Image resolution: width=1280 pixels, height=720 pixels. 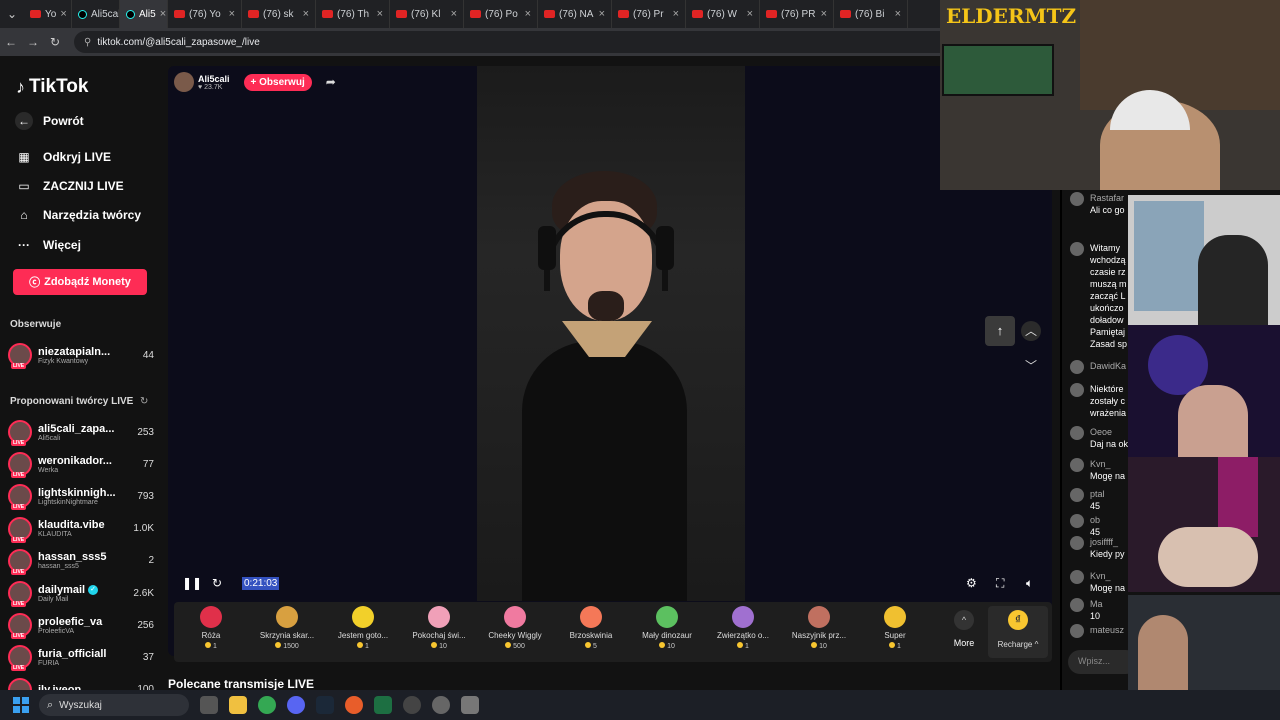 I want to click on scroll-top-button: ↑, so click(x=1000, y=331).